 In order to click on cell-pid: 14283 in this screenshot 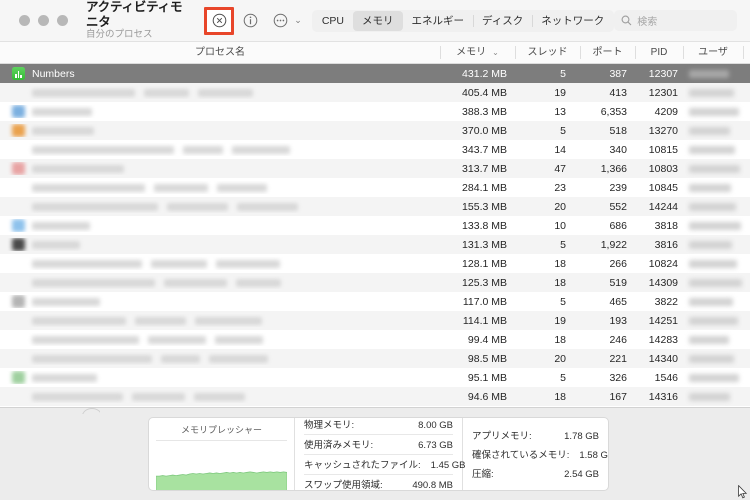, I will do `click(663, 339)`.